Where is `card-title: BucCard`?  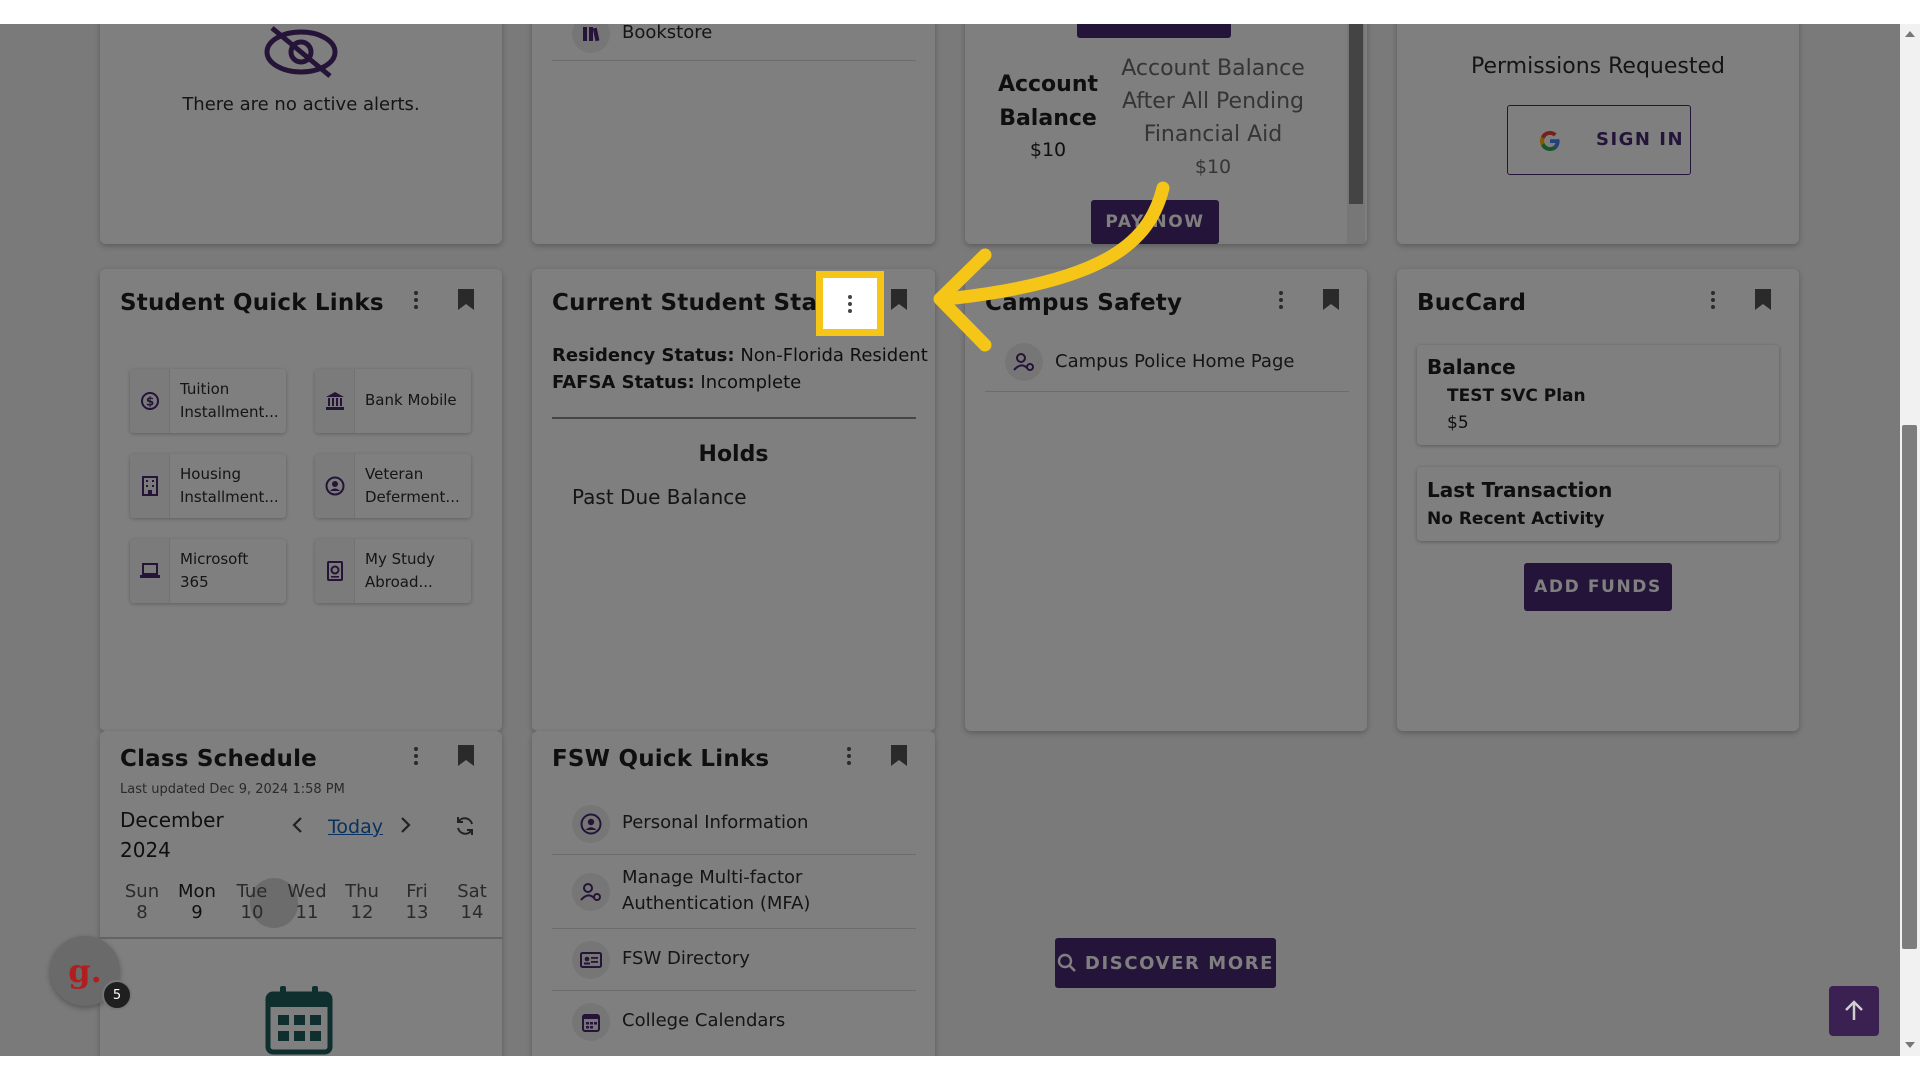 card-title: BucCard is located at coordinates (1472, 303).